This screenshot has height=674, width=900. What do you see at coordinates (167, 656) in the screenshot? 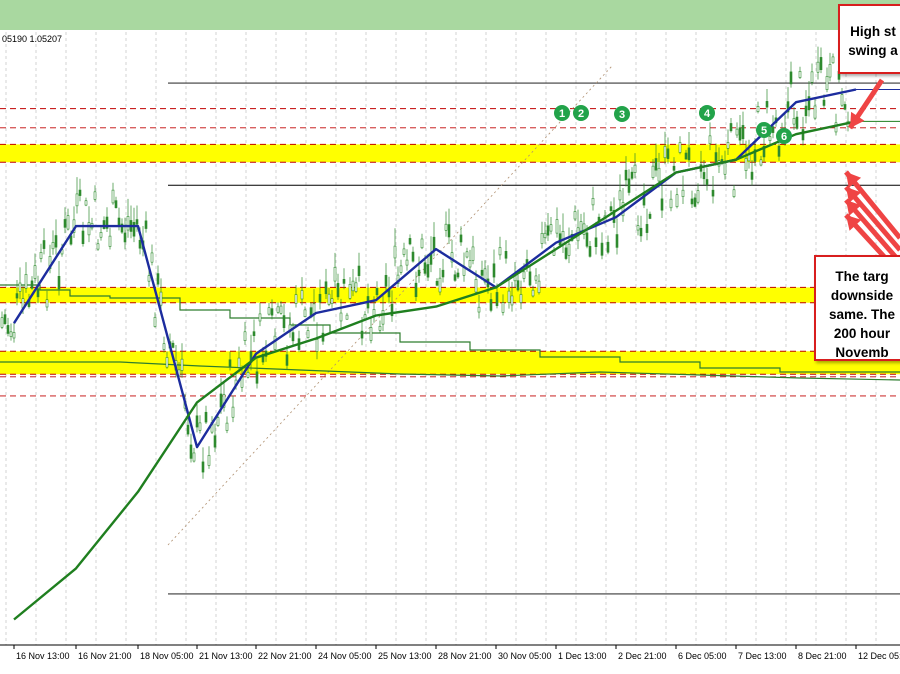
I see `x-tick-label: 18 Nov 05:00` at bounding box center [167, 656].